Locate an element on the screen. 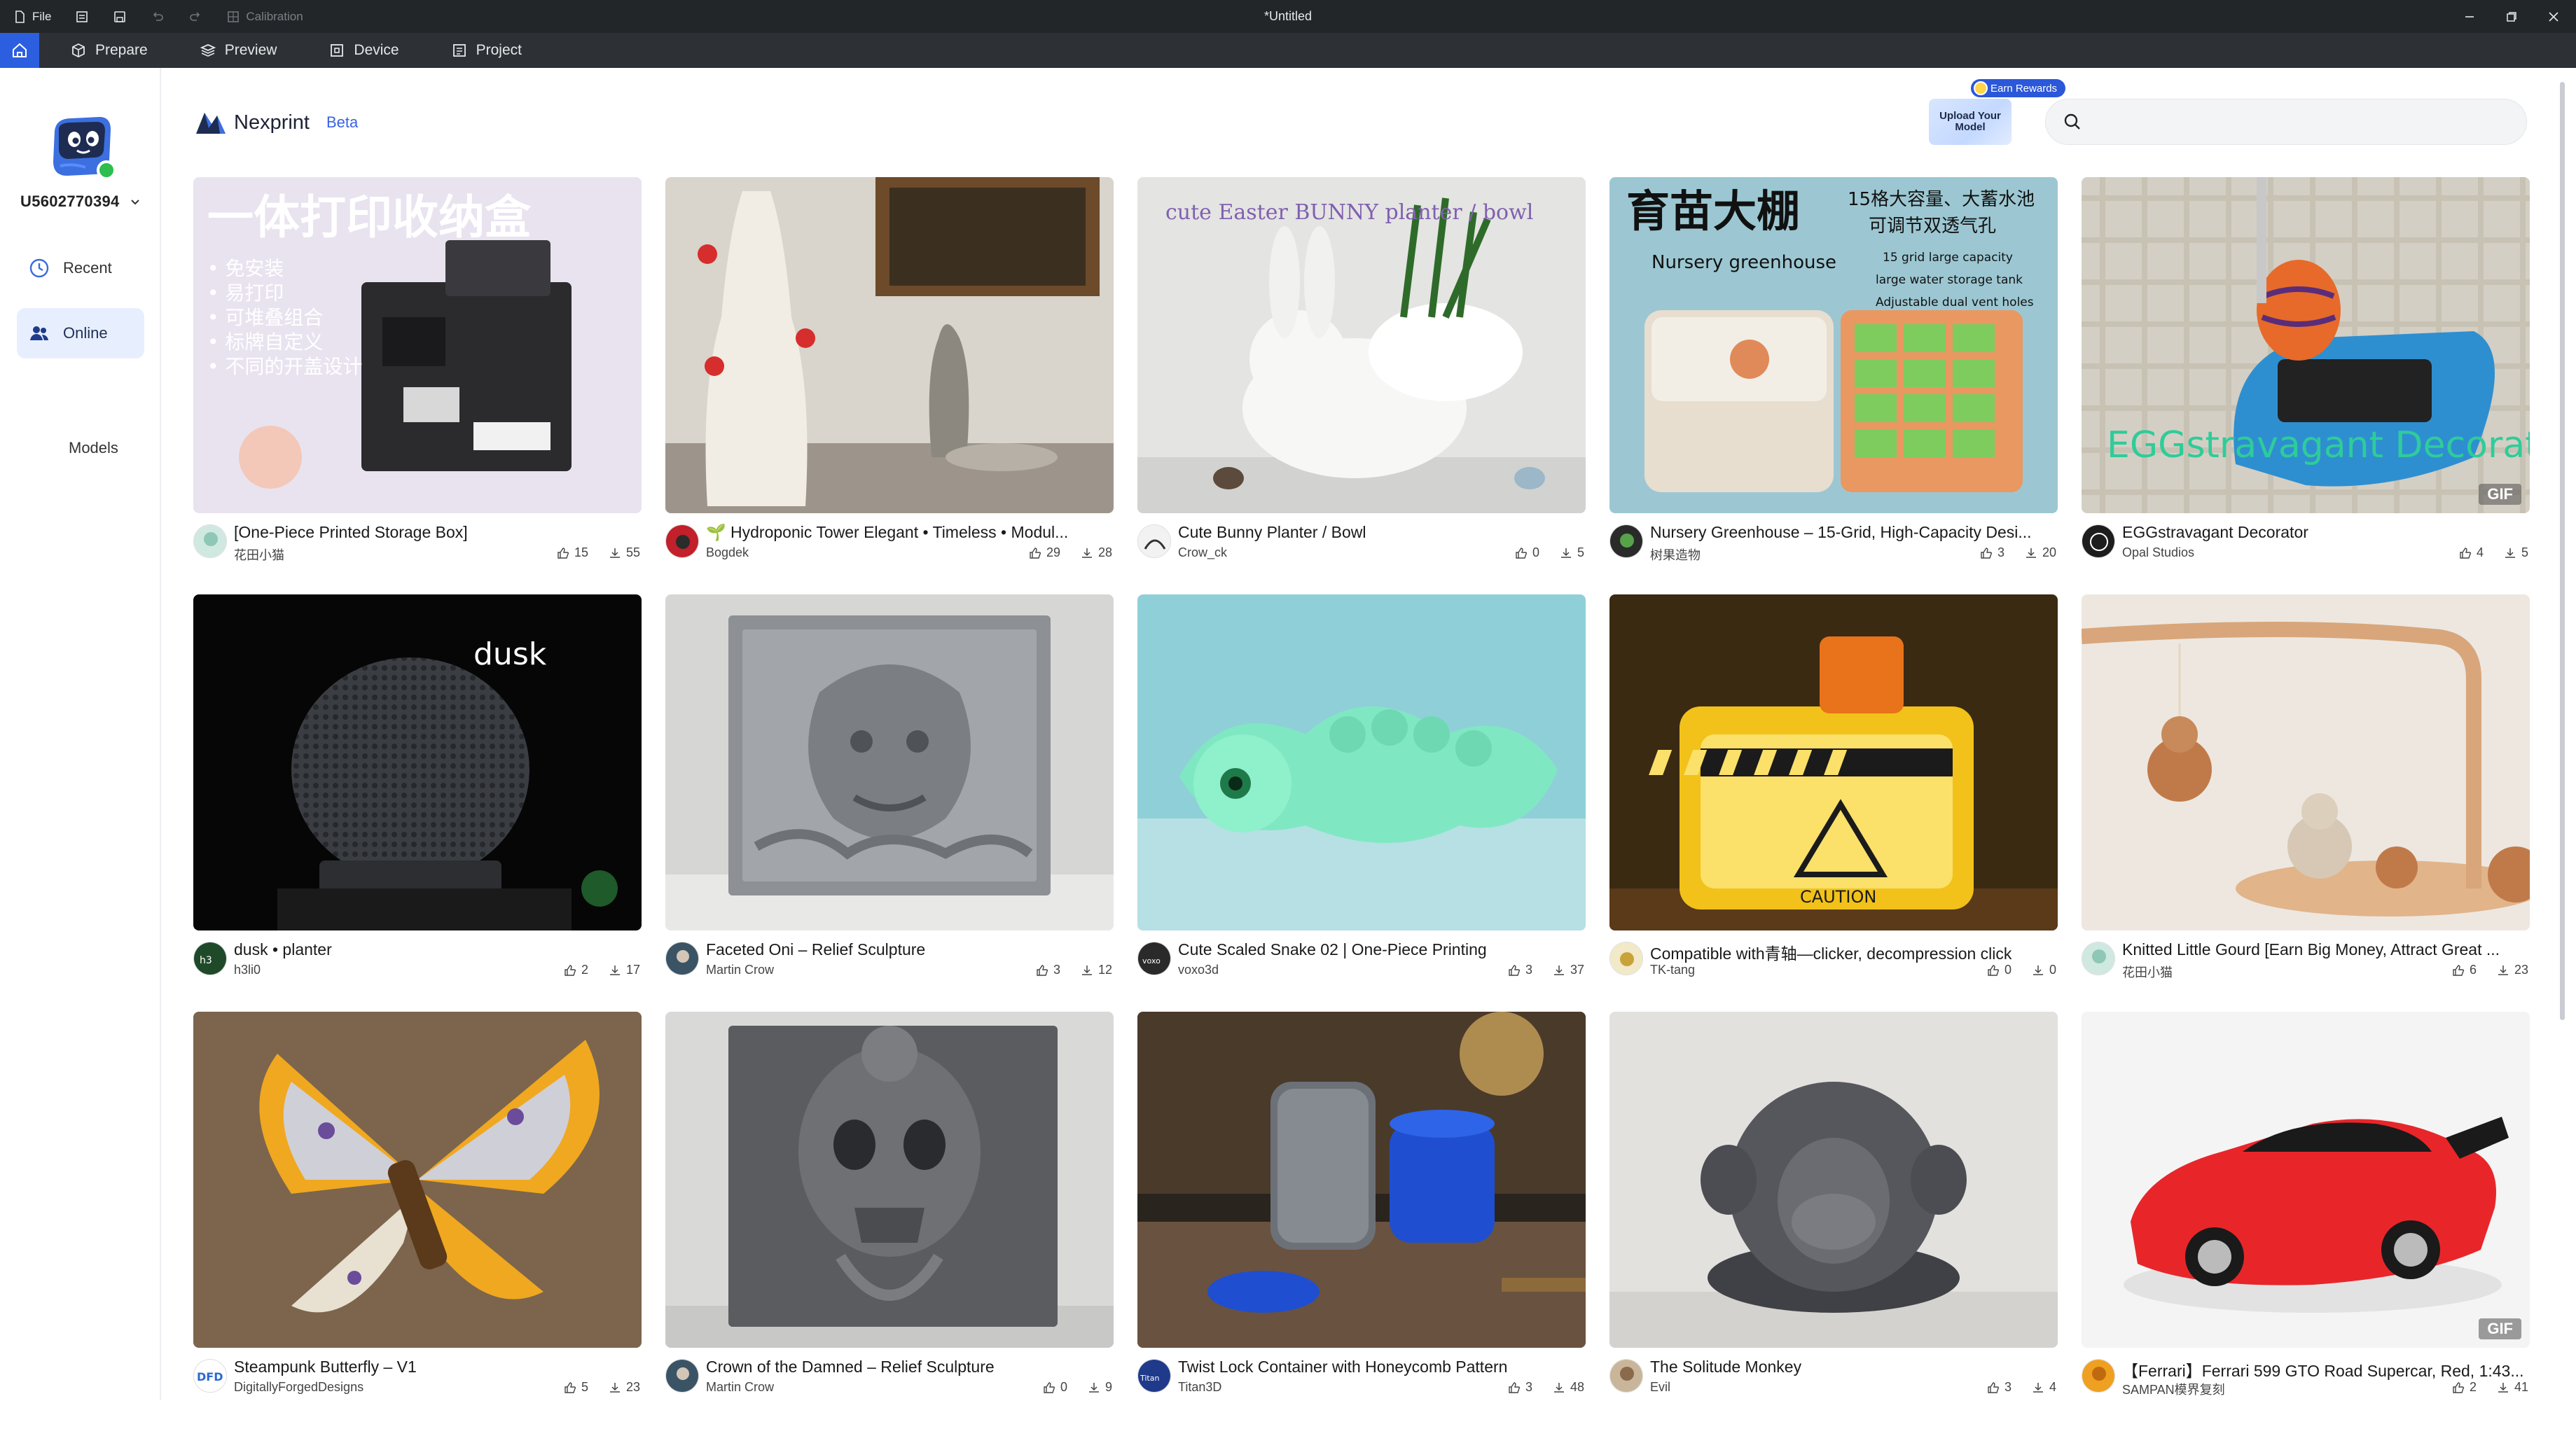 This screenshot has height=1429, width=2576. creator-avatar: DFD is located at coordinates (210, 1376).